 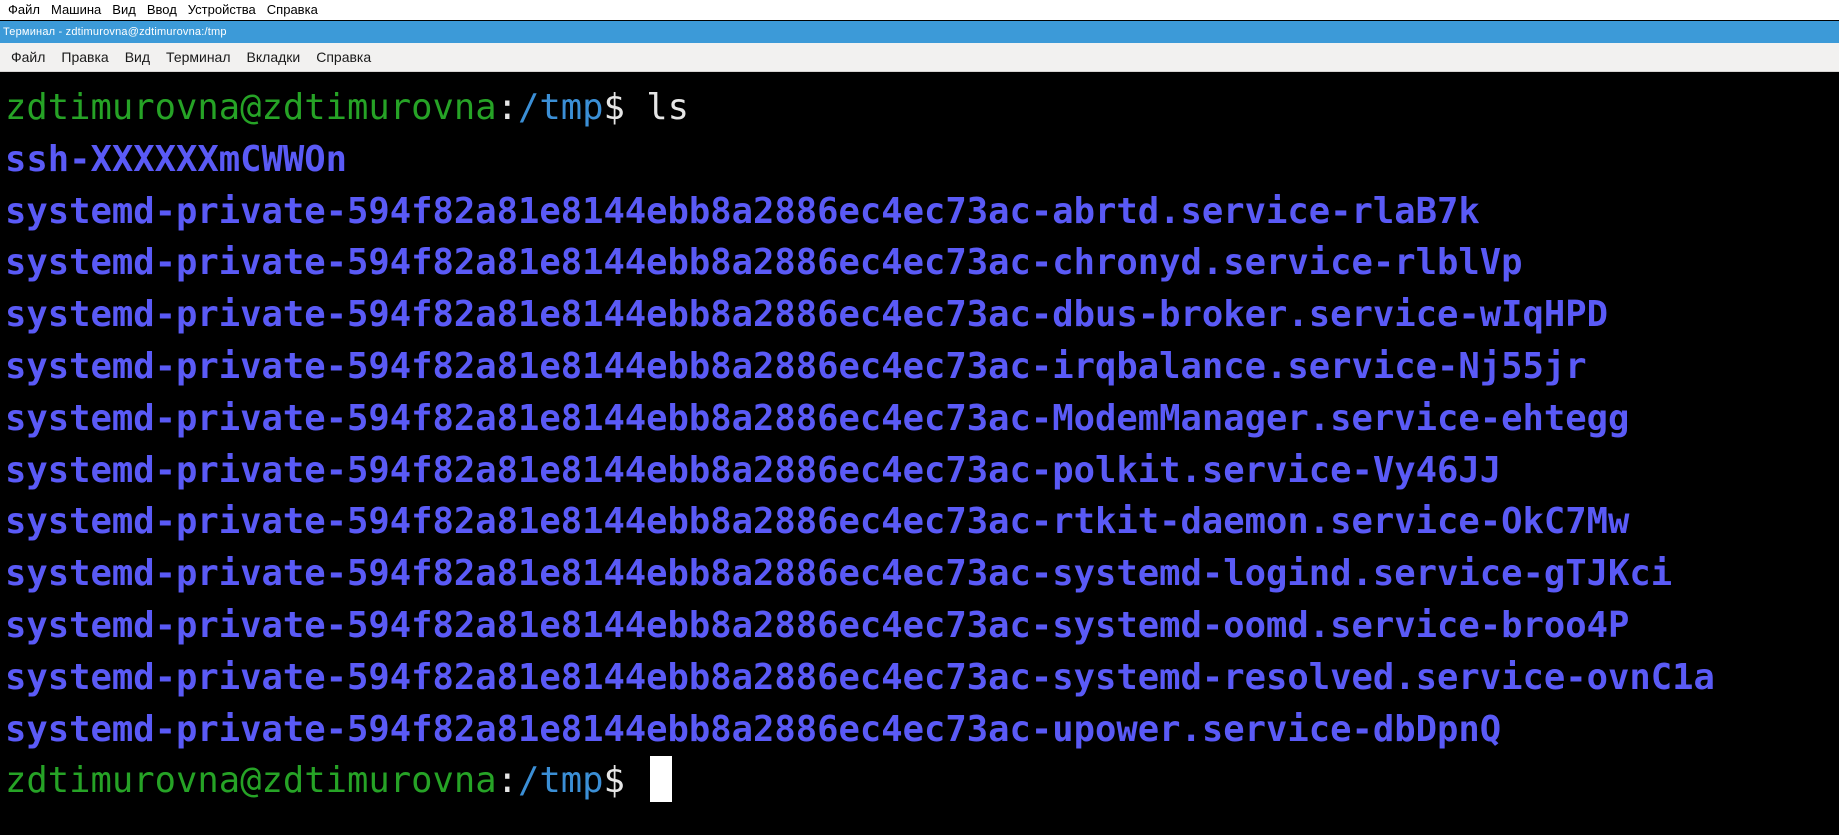 I want to click on vm-host-menubar: Файл Машина Вид Ввод Устройства Справка, so click(x=919, y=10).